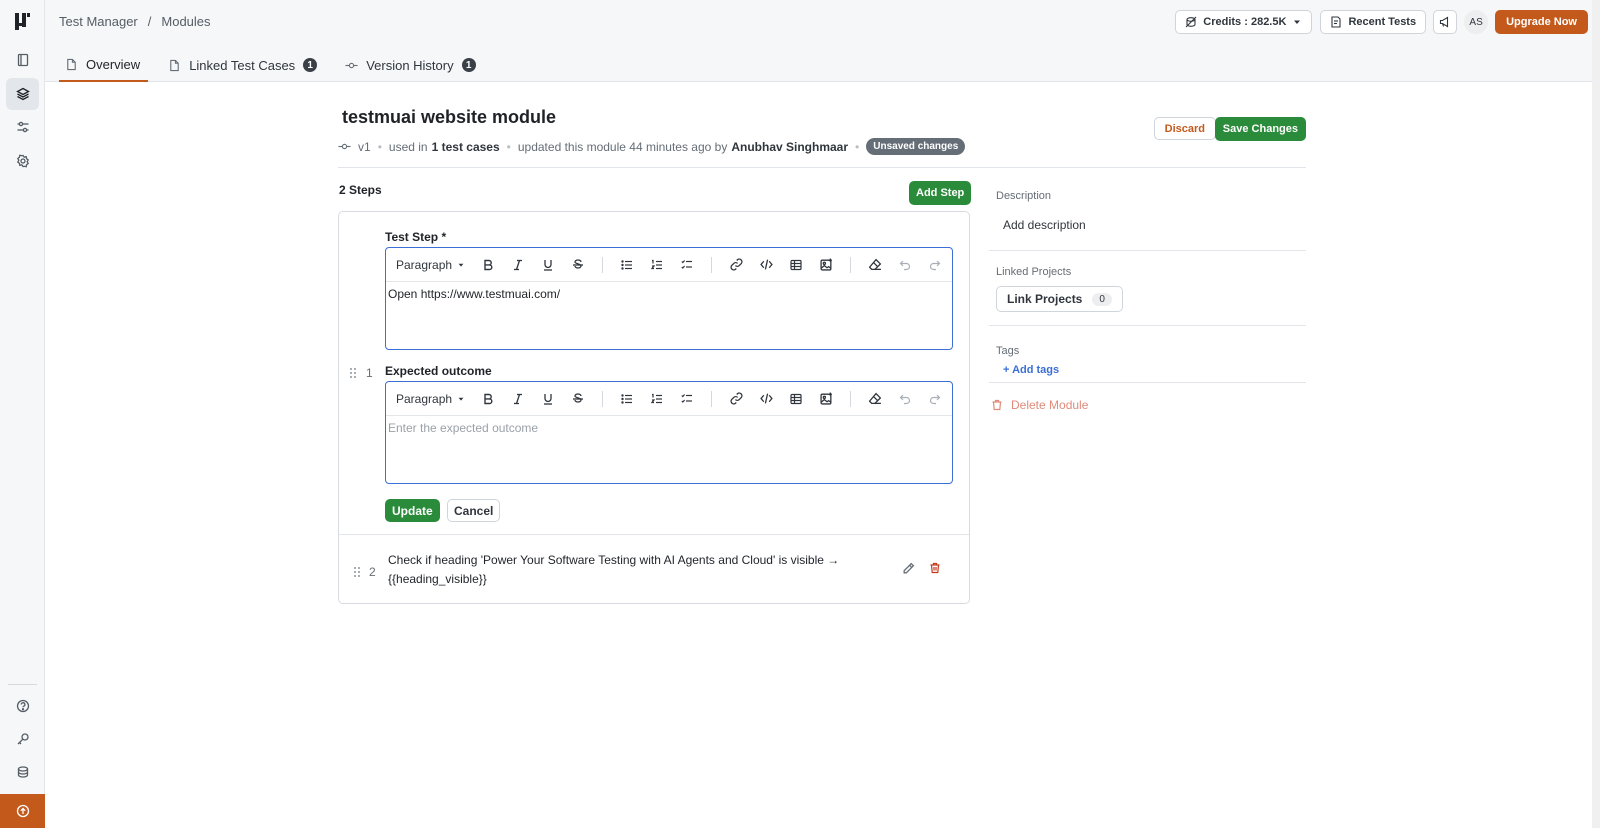 This screenshot has width=1600, height=828. Describe the element at coordinates (71, 64) in the screenshot. I see `document-icon` at that location.